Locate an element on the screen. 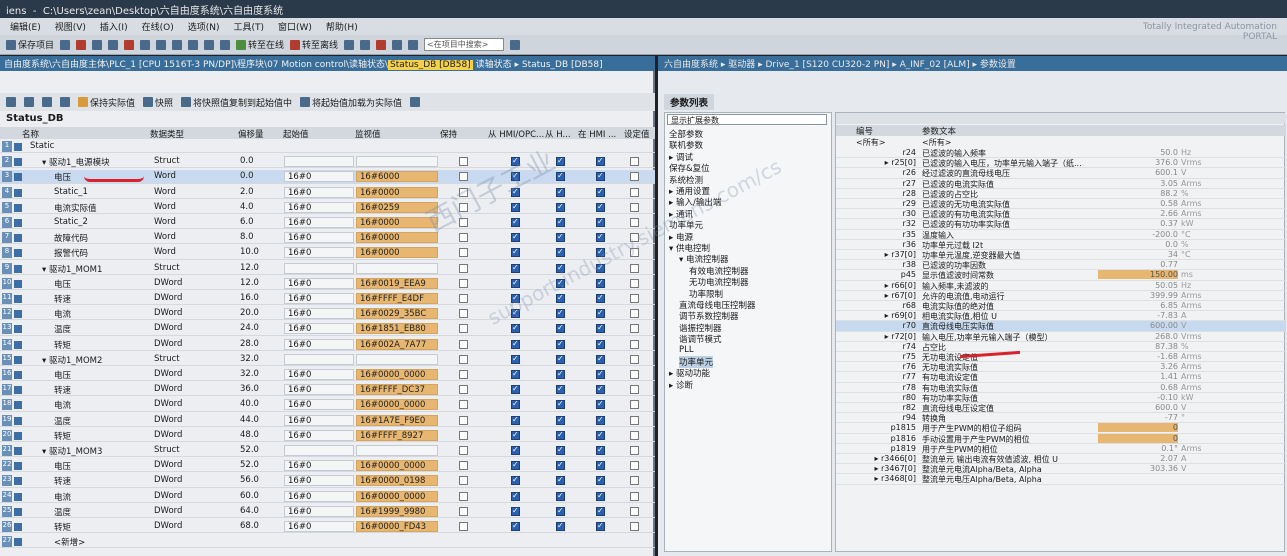 The width and height of the screenshot is (1287, 556). table-row: 15 ▾ 驱动1_MOM2 Struct 32.0 is located at coordinates (327, 359).